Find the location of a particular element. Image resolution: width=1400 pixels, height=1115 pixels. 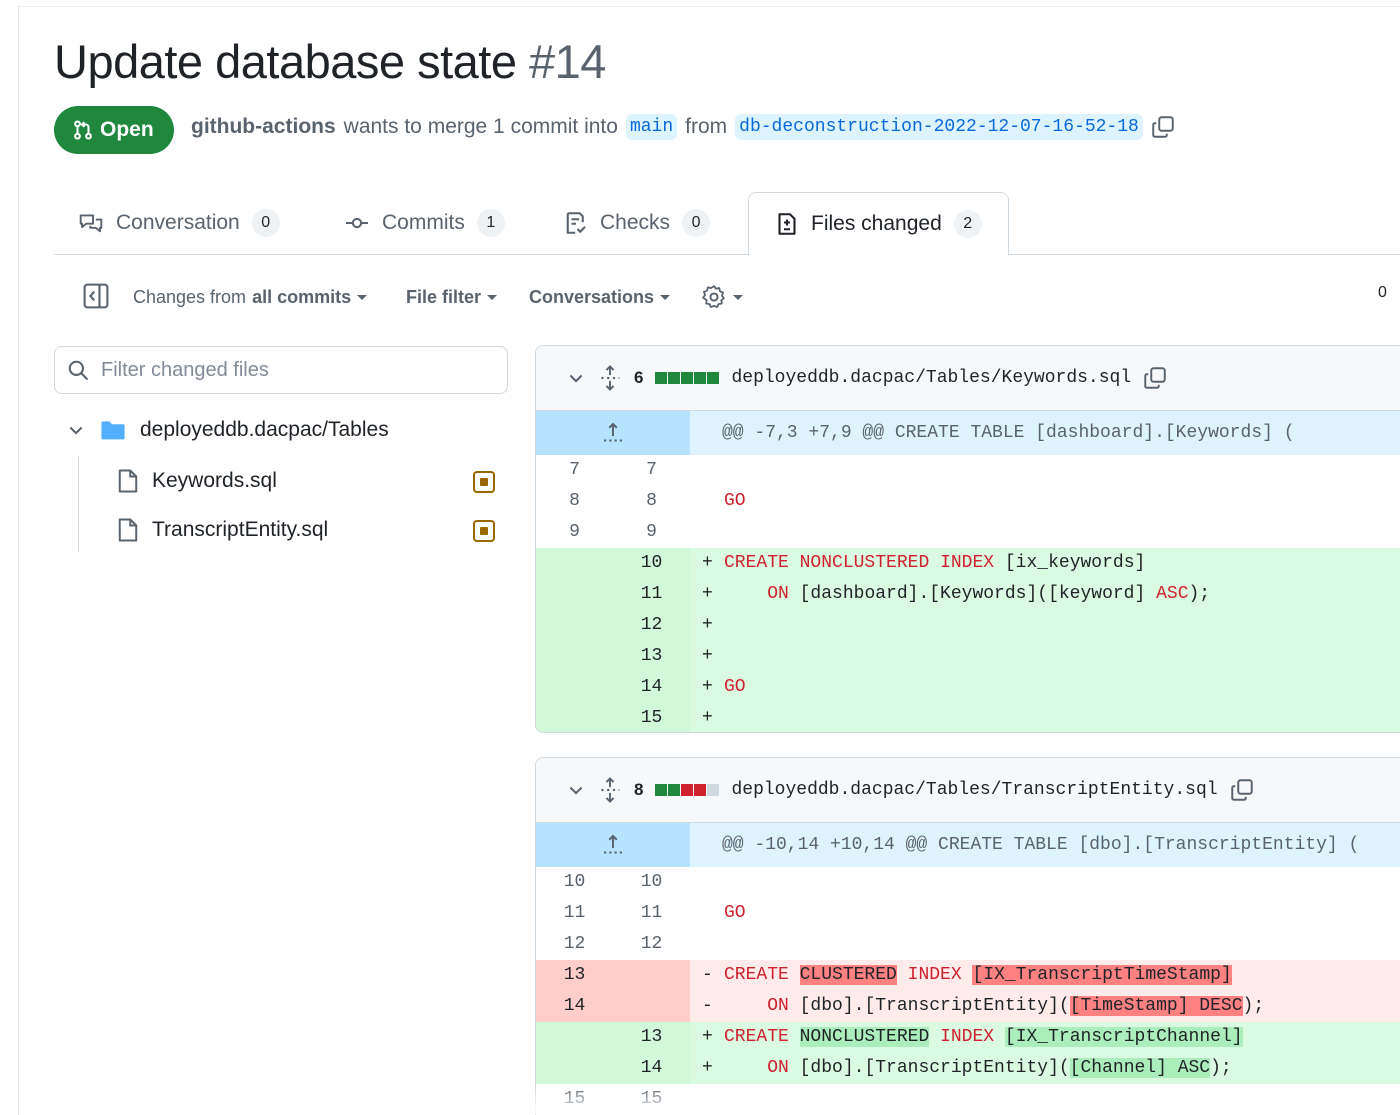

toggle-file-tree-button is located at coordinates (96, 296).